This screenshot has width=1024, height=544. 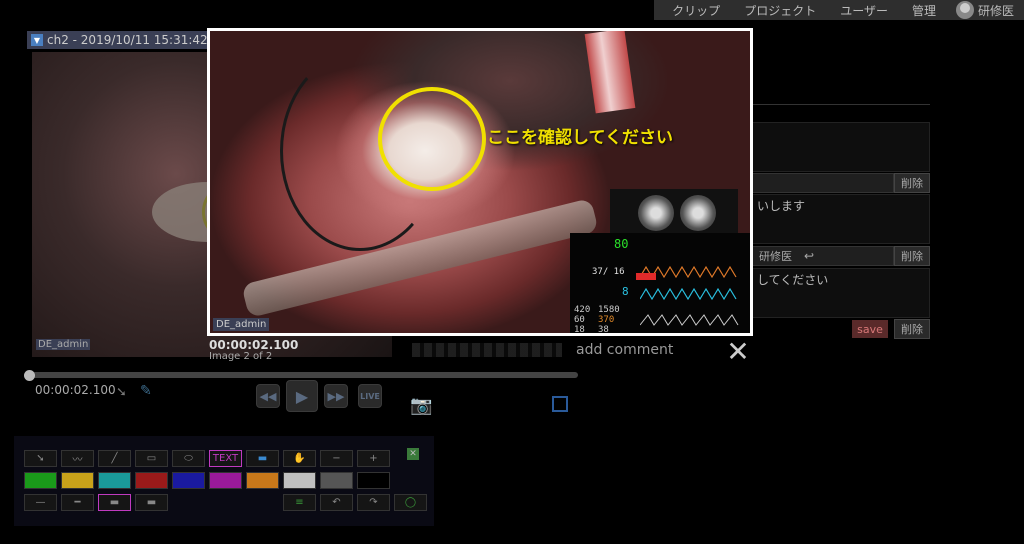 I want to click on drawing-palette: ➘ 〰 ╱ ▭ ⬭ TEXT ▬ ✋ − + — ━ ▬ ▬ ≡ ↶ ↷ ◯, so click(x=224, y=481).